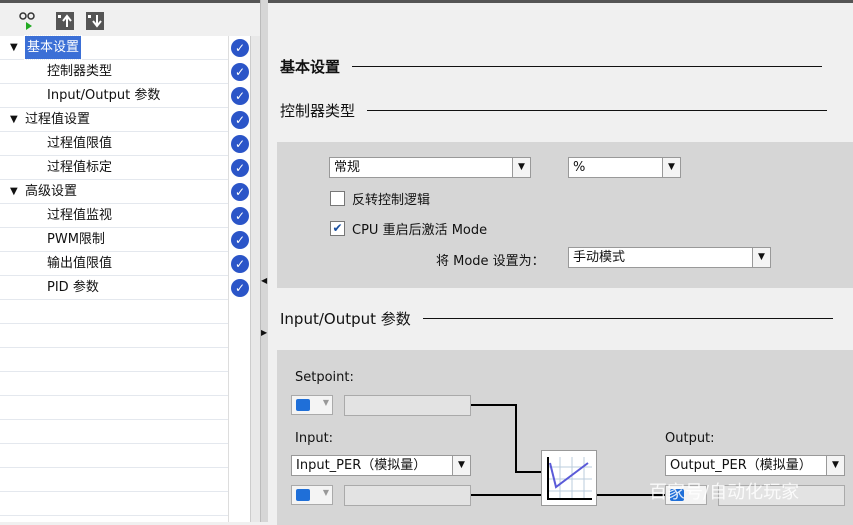  What do you see at coordinates (76, 239) in the screenshot?
I see `tree-item-label: PWM限制` at bounding box center [76, 239].